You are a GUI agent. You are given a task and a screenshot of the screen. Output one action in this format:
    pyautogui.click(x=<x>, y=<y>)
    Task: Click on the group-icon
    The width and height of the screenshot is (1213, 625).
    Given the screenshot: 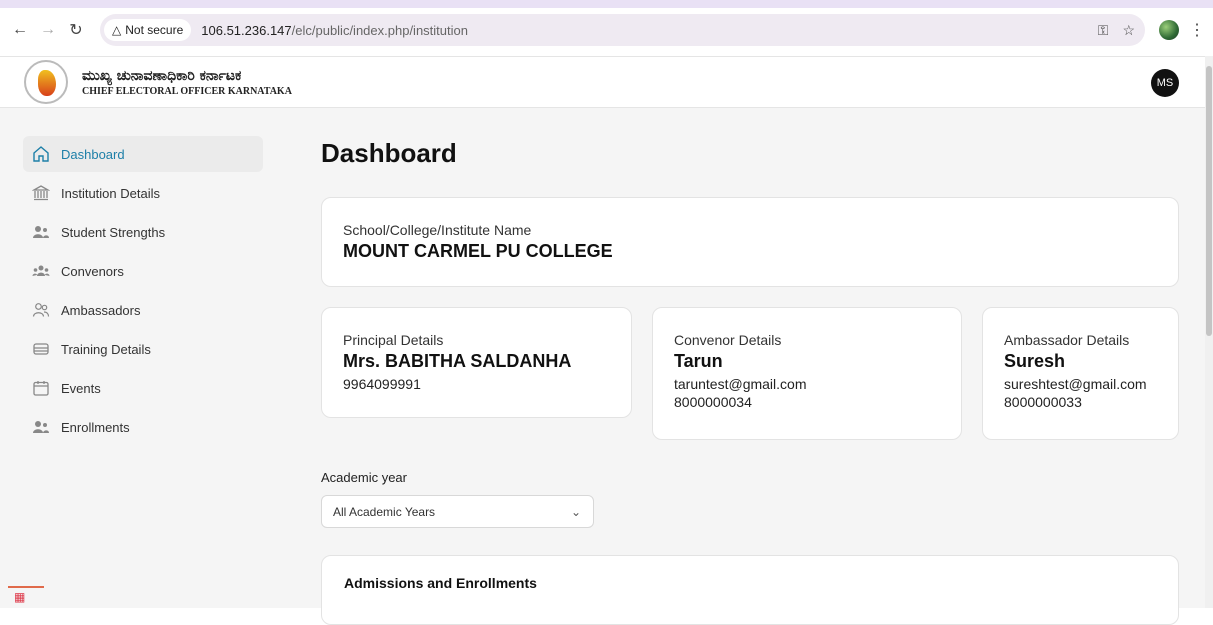 What is the action you would take?
    pyautogui.click(x=41, y=271)
    